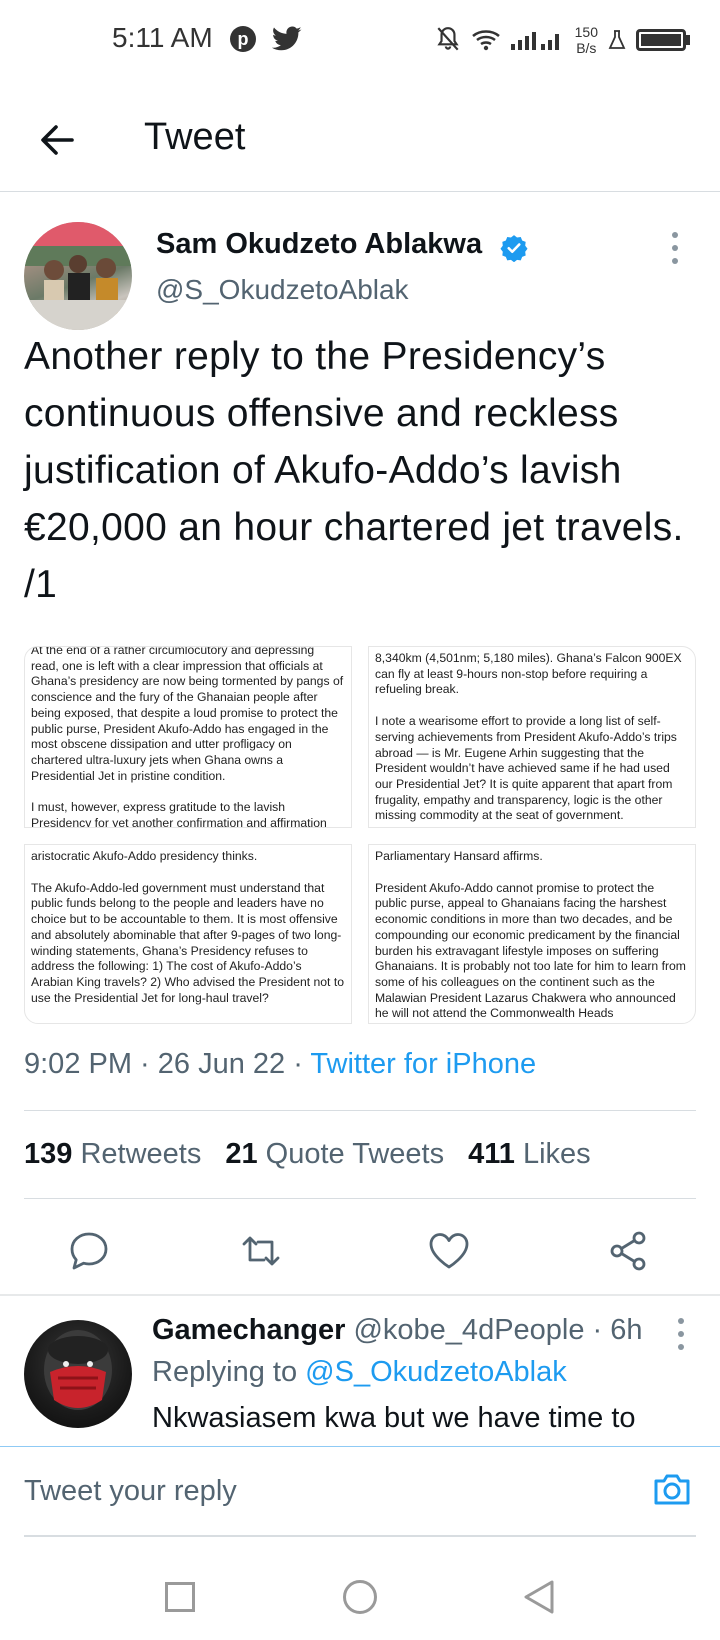 The image size is (720, 1640). What do you see at coordinates (448, 39) in the screenshot?
I see `notifications-off-icon` at bounding box center [448, 39].